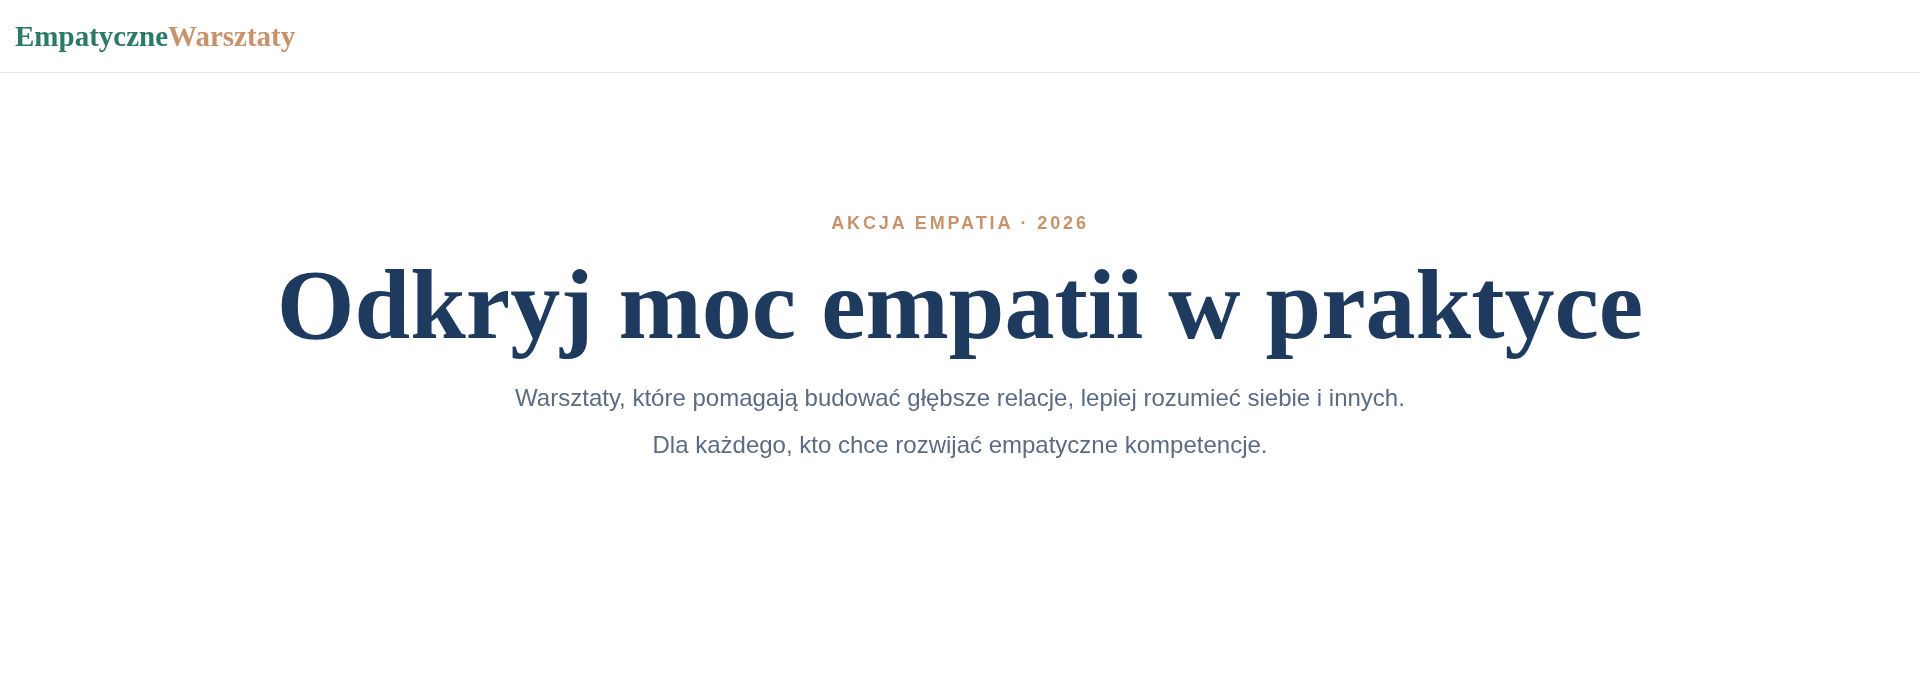 This screenshot has width=1920, height=689. Describe the element at coordinates (960, 421) in the screenshot. I see `hero-subtitle: Warsztaty, które pomagają budować głębsze relacje, lepiej rozumieć siebie i innych. Dla każdego, kto chce rozwijać empatyczne kompetencje.` at that location.